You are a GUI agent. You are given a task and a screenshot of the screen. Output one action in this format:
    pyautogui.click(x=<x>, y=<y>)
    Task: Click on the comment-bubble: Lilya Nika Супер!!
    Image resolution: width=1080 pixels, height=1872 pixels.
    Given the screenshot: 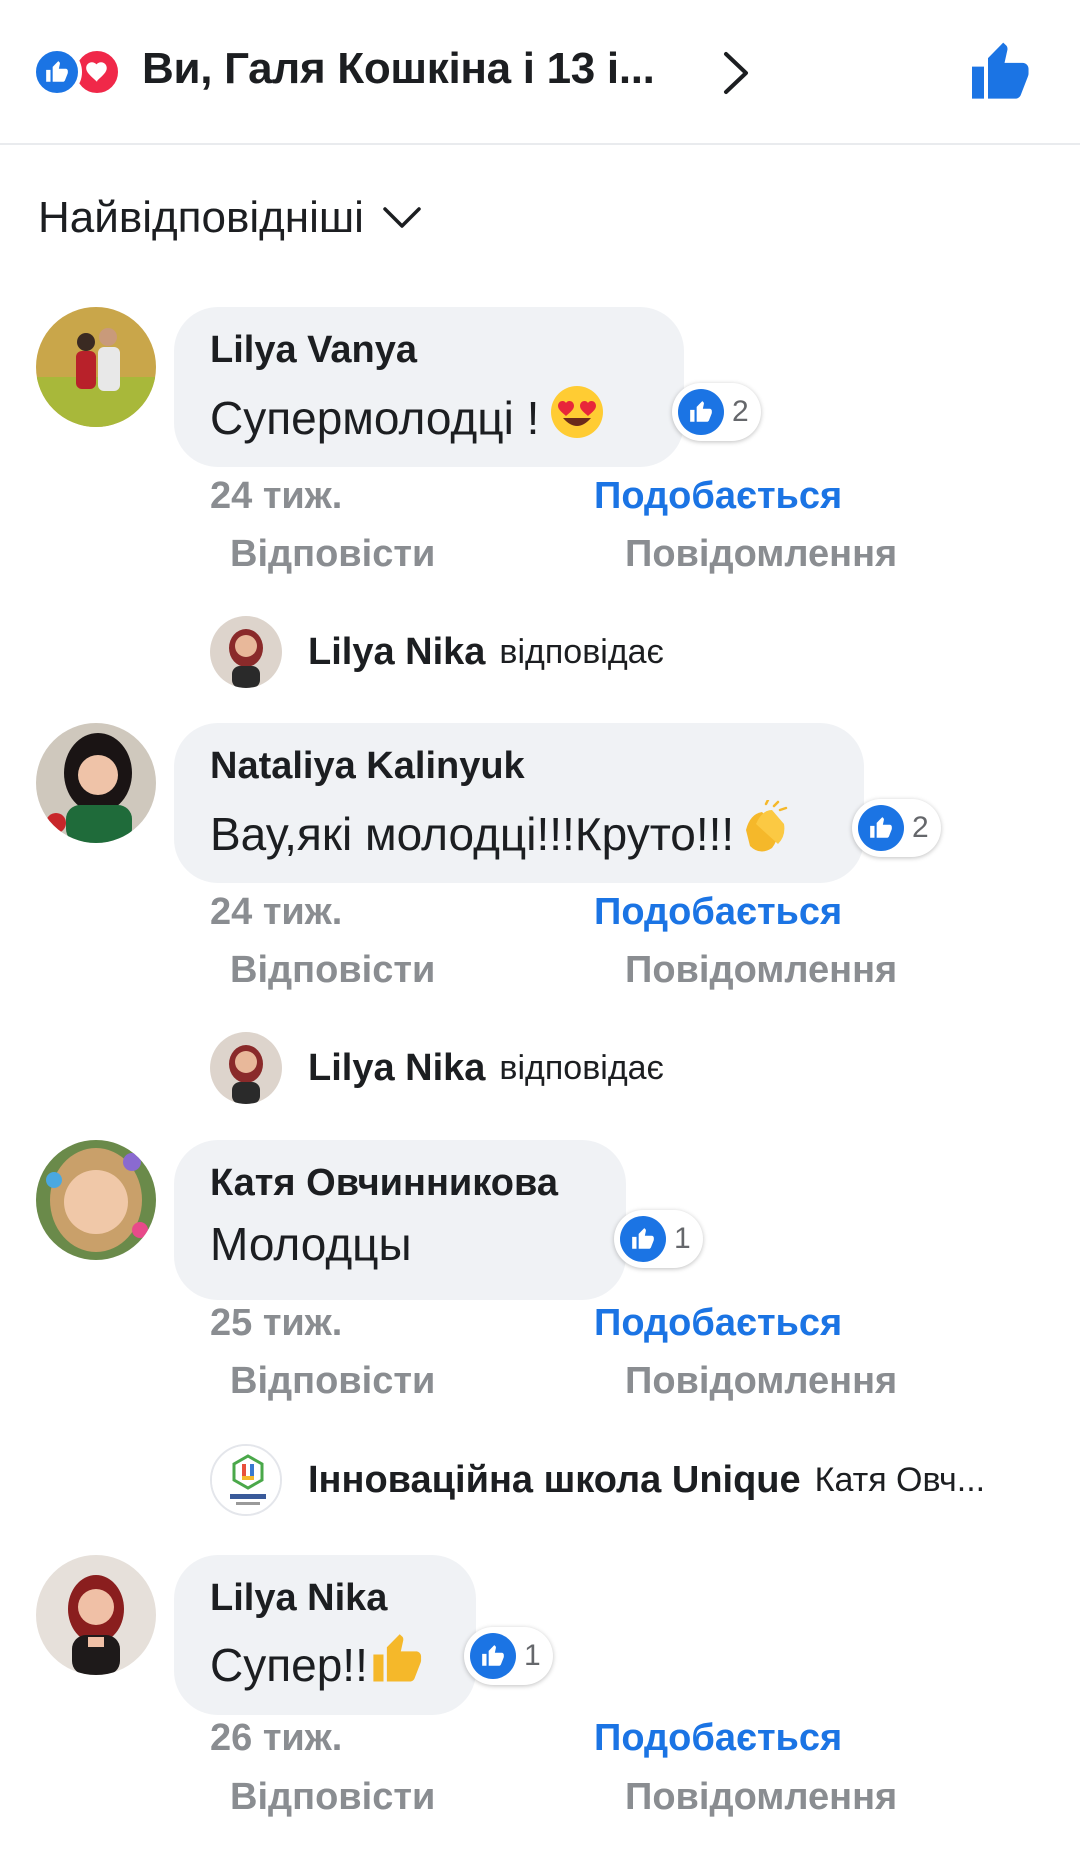 What is the action you would take?
    pyautogui.click(x=325, y=1635)
    